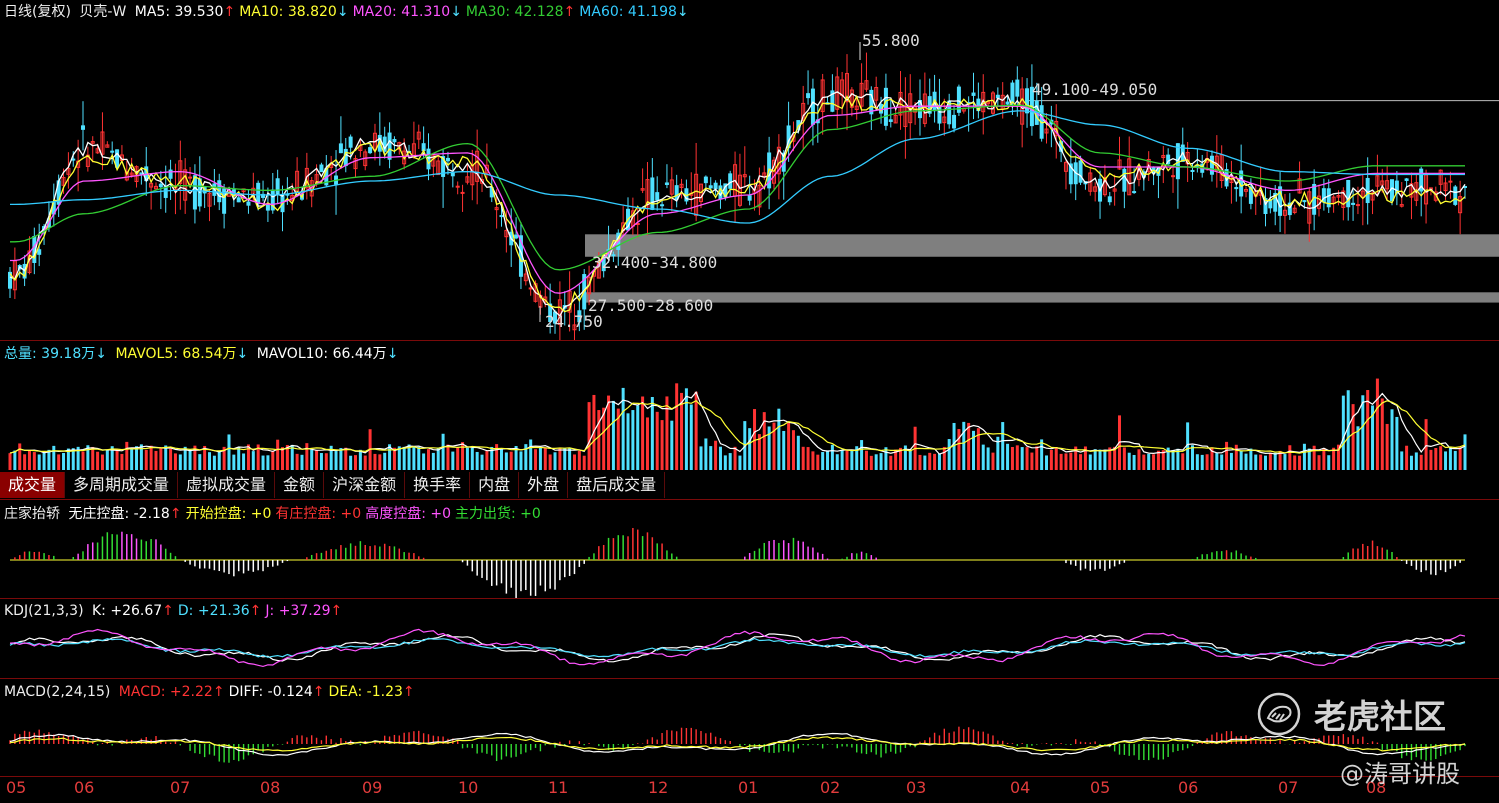  Describe the element at coordinates (737, 648) in the screenshot. I see `kdj-chart` at that location.